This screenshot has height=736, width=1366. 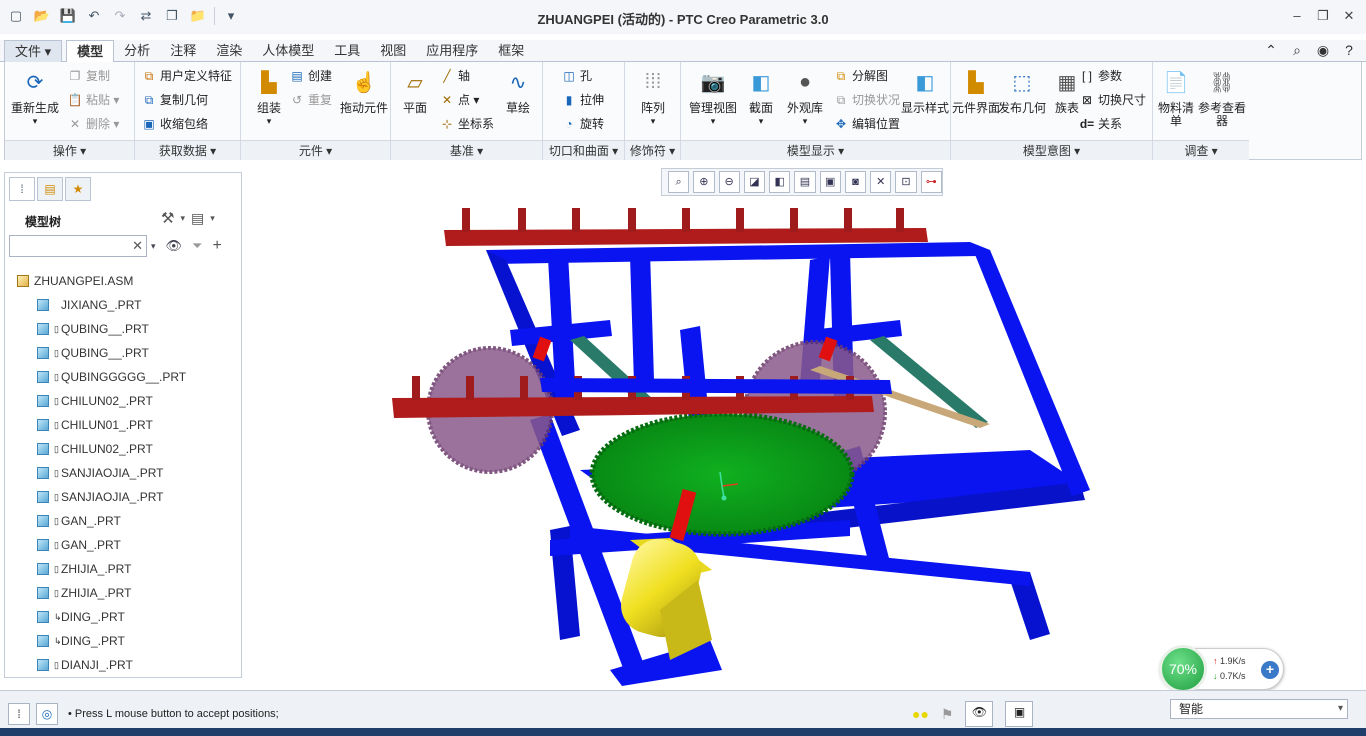 I want to click on relations-button: d= 关系, so click(x=1100, y=124).